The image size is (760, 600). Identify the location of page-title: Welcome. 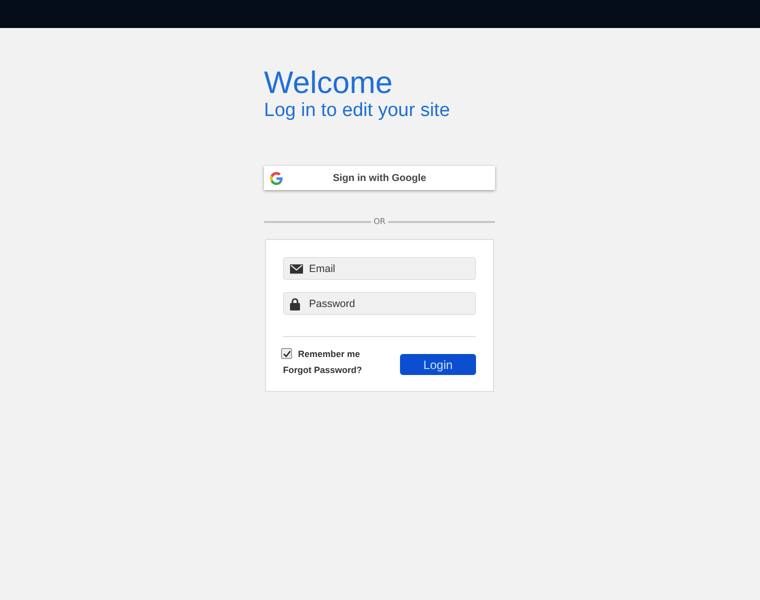
(329, 83).